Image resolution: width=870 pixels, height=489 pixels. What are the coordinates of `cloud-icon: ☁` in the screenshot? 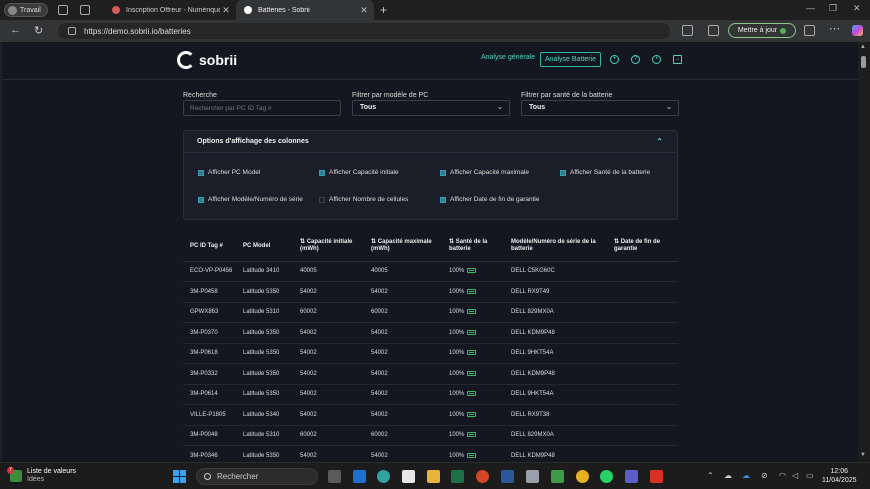 It's located at (728, 475).